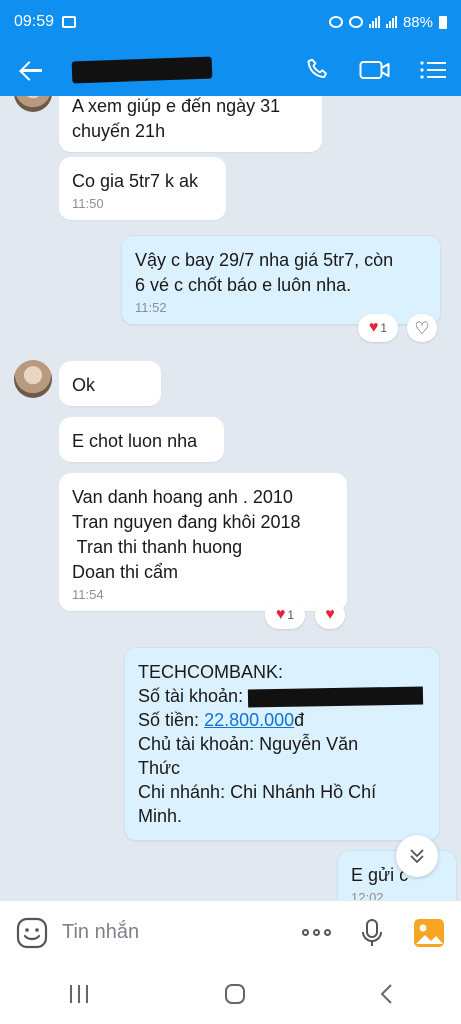 The image size is (461, 1024). What do you see at coordinates (29, 70) in the screenshot?
I see `back-arrow-icon` at bounding box center [29, 70].